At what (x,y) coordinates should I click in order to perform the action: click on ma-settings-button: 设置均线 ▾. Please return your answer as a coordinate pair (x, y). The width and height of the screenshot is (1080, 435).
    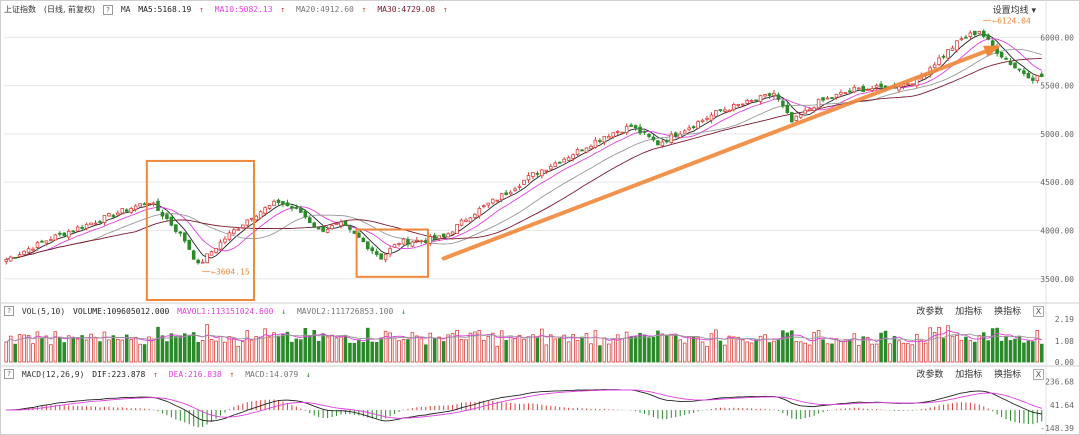
    Looking at the image, I should click on (1014, 9).